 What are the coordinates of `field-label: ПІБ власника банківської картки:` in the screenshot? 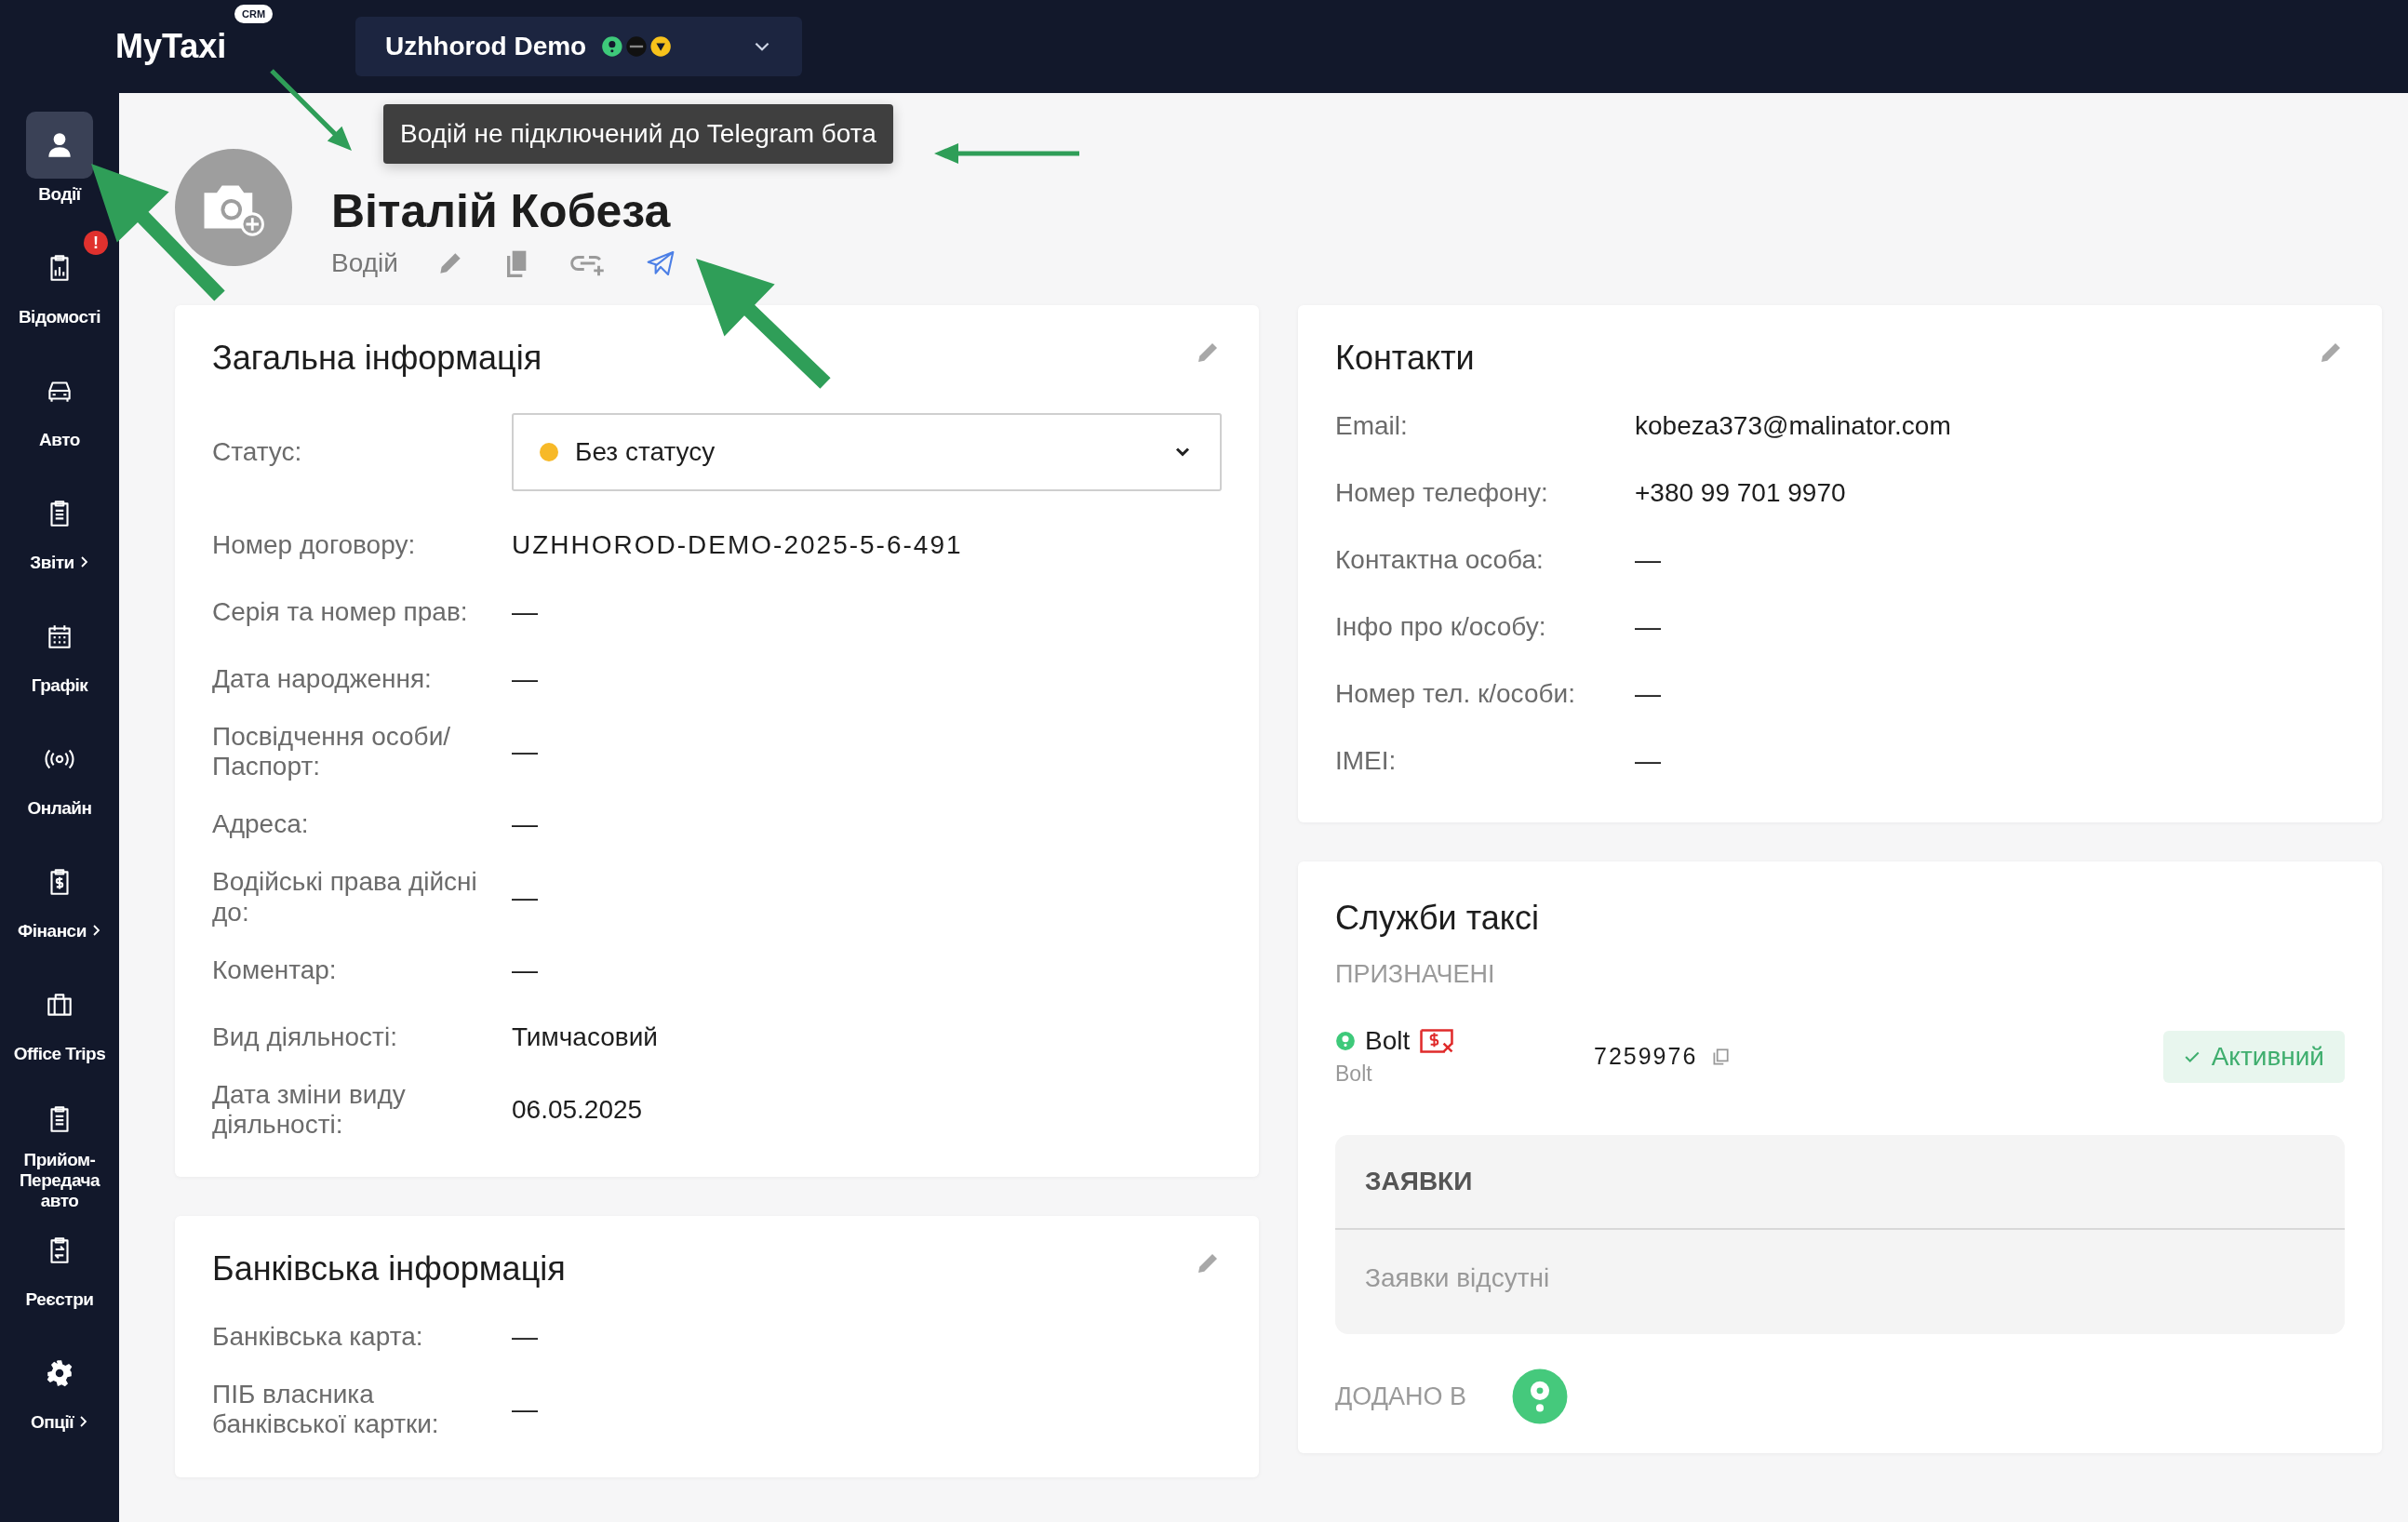 It's located at (326, 1410).